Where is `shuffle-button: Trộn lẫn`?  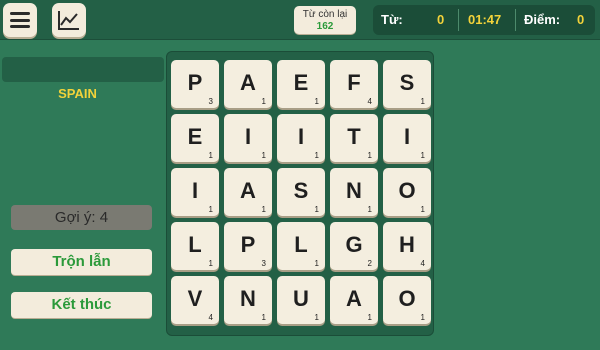 shuffle-button: Trộn lẫn is located at coordinates (81, 262).